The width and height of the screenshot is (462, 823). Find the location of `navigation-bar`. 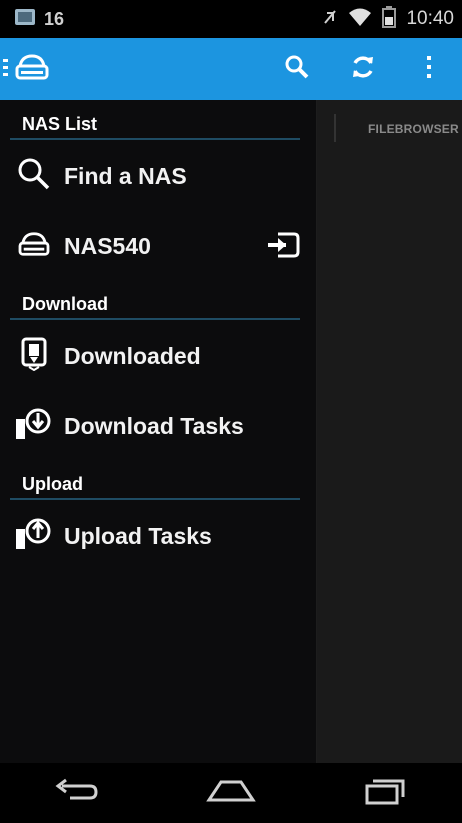

navigation-bar is located at coordinates (231, 793).